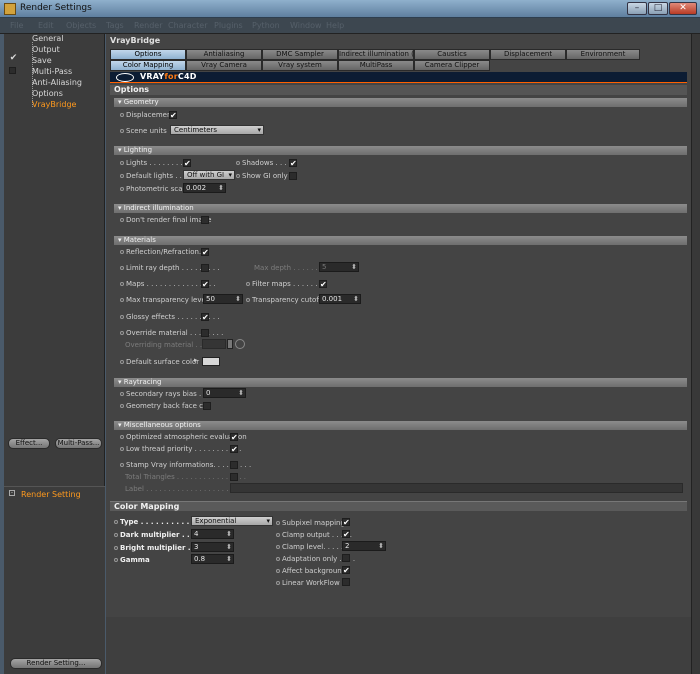 This screenshot has height=674, width=700. What do you see at coordinates (234, 465) in the screenshot?
I see `stamp-checkbox` at bounding box center [234, 465].